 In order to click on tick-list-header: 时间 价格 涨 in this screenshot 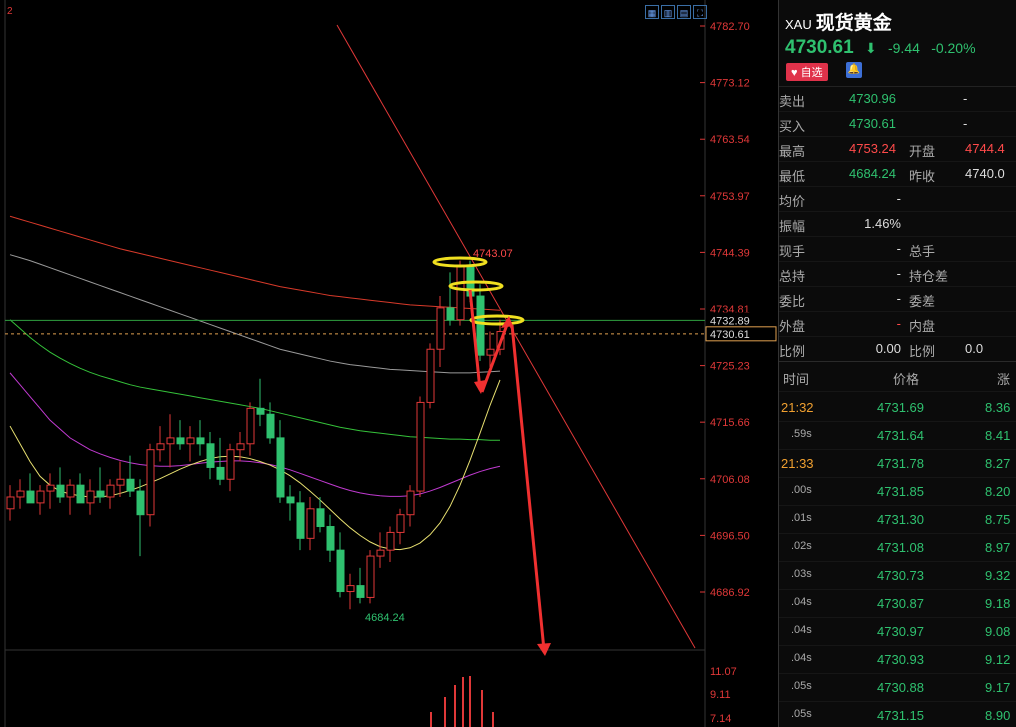, I will do `click(897, 377)`.